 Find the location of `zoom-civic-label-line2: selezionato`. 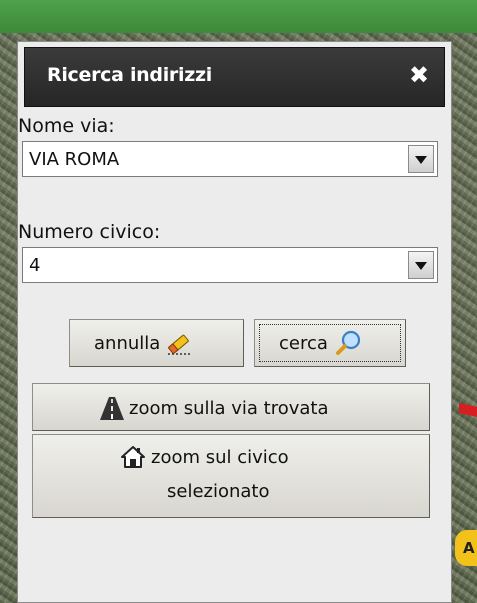

zoom-civic-label-line2: selezionato is located at coordinates (218, 491).